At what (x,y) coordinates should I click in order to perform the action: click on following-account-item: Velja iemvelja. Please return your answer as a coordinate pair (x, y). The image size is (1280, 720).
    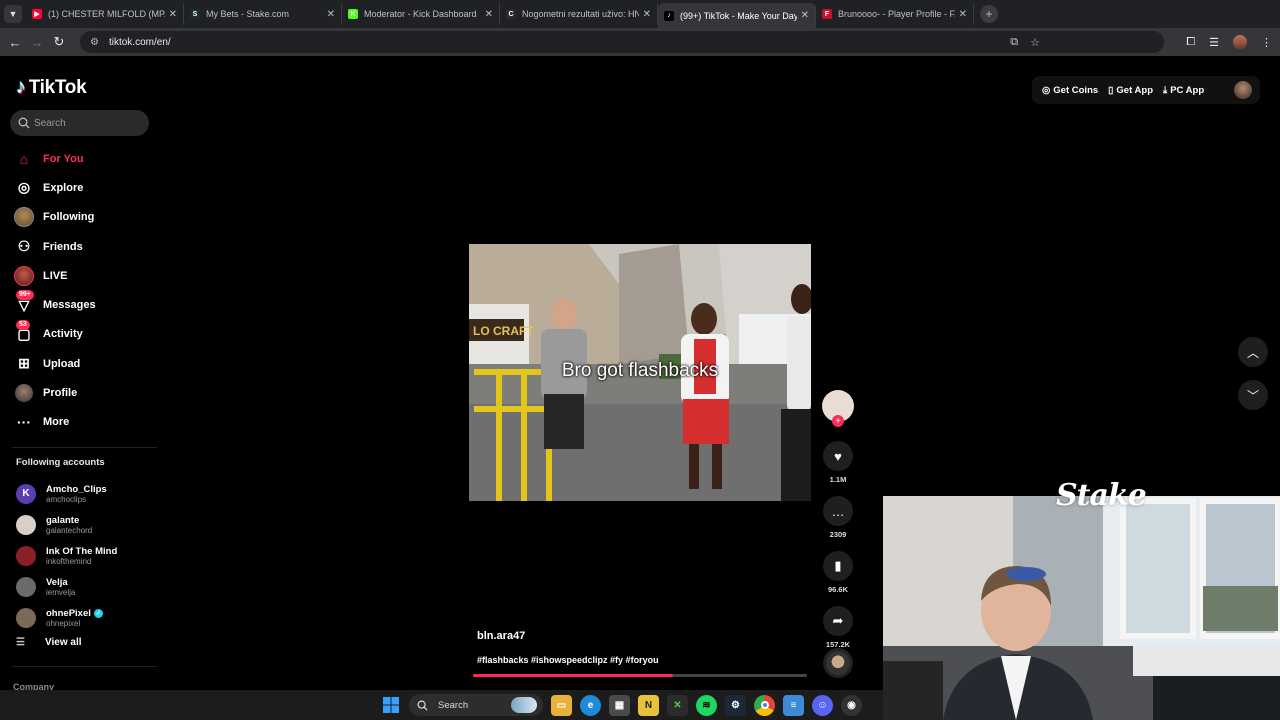
    Looking at the image, I should click on (86, 586).